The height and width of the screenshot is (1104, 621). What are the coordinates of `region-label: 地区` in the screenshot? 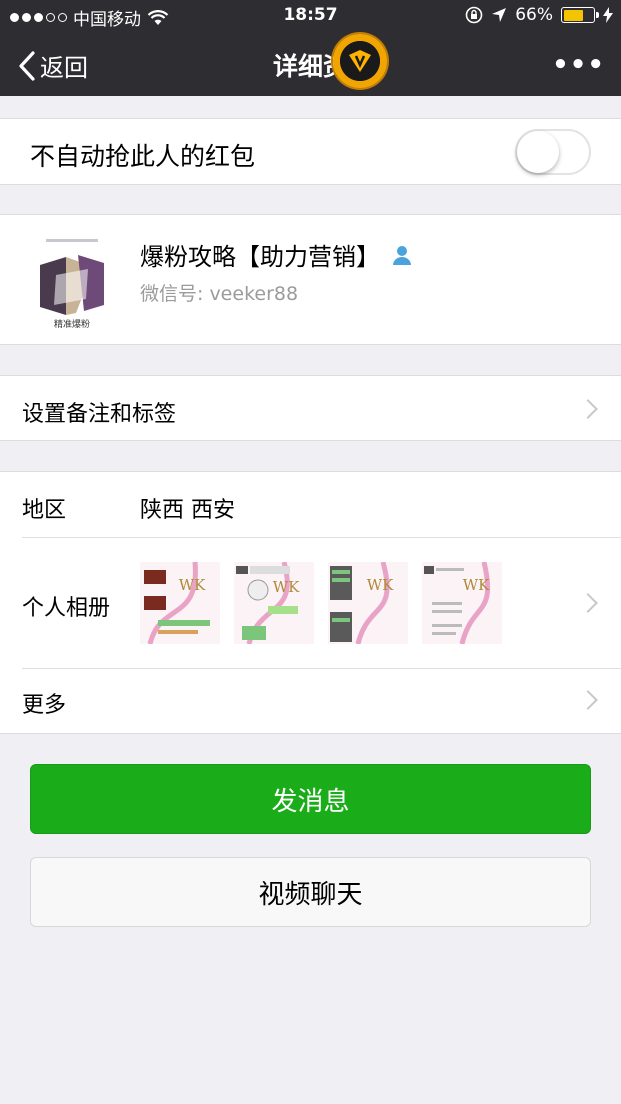 It's located at (44, 510).